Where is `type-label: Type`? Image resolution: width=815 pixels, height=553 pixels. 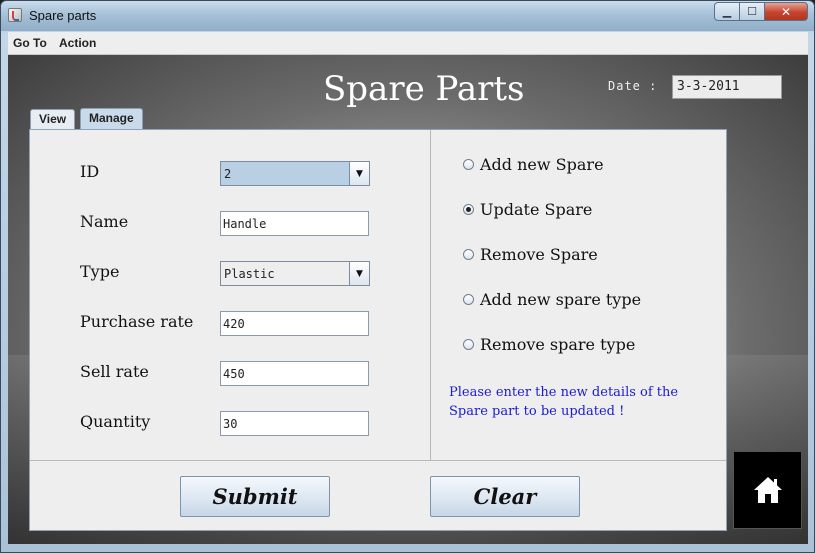
type-label: Type is located at coordinates (100, 271).